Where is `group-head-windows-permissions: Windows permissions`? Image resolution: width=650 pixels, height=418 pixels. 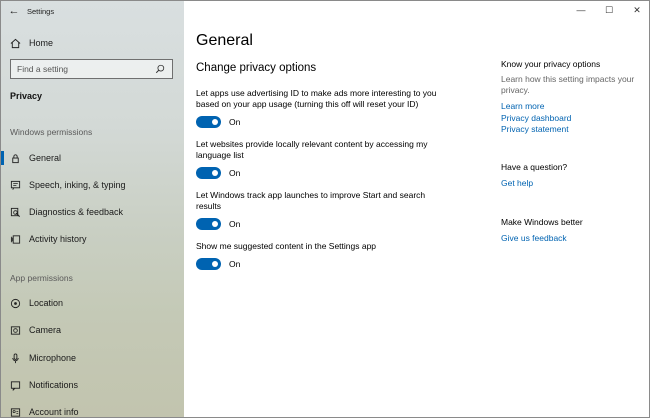
group-head-windows-permissions: Windows permissions is located at coordinates (51, 132).